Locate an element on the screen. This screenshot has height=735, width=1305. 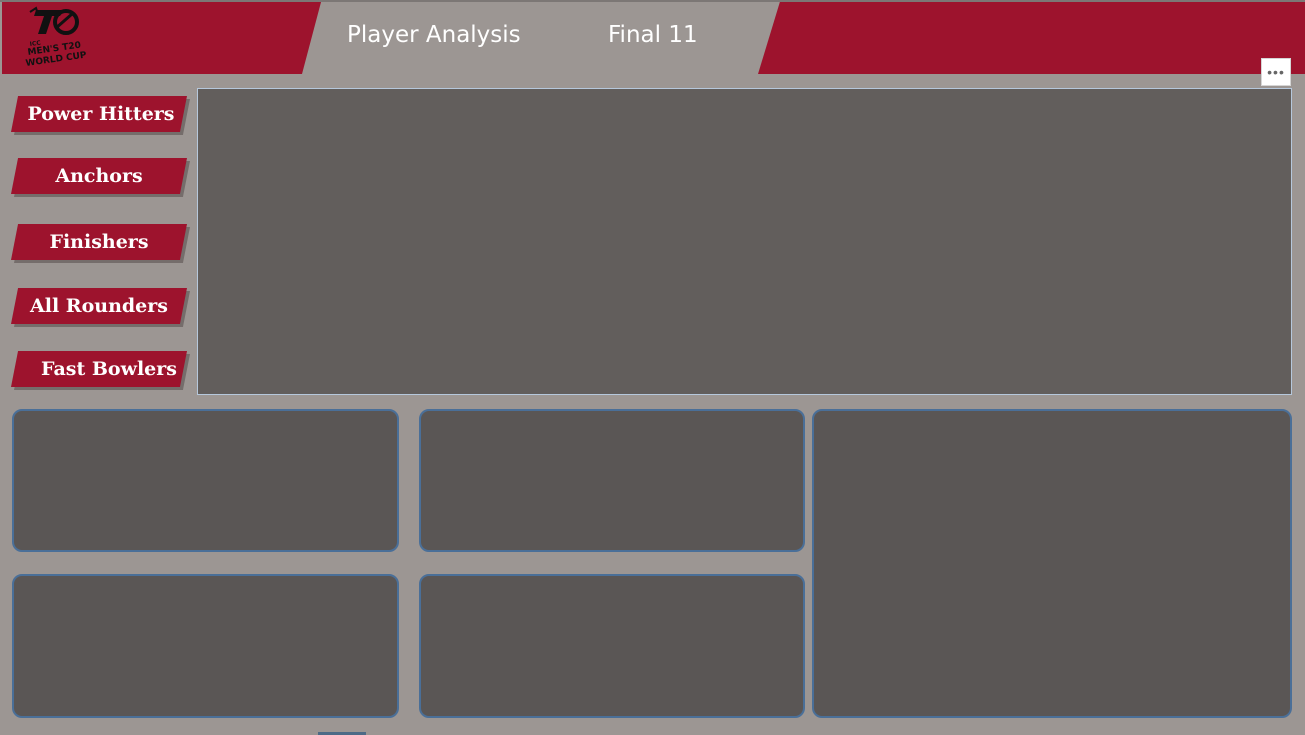
header-banner-right is located at coordinates (1031, 38).